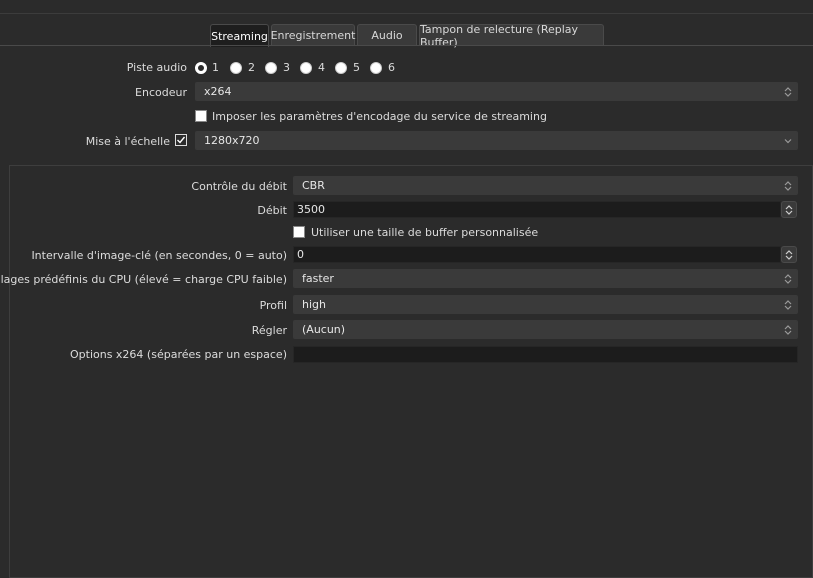 Image resolution: width=813 pixels, height=578 pixels. I want to click on bitrate-stepper, so click(789, 209).